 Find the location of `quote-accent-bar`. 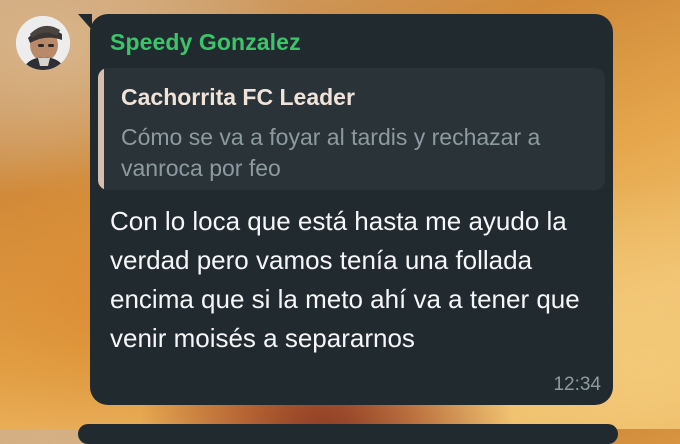

quote-accent-bar is located at coordinates (101, 129).